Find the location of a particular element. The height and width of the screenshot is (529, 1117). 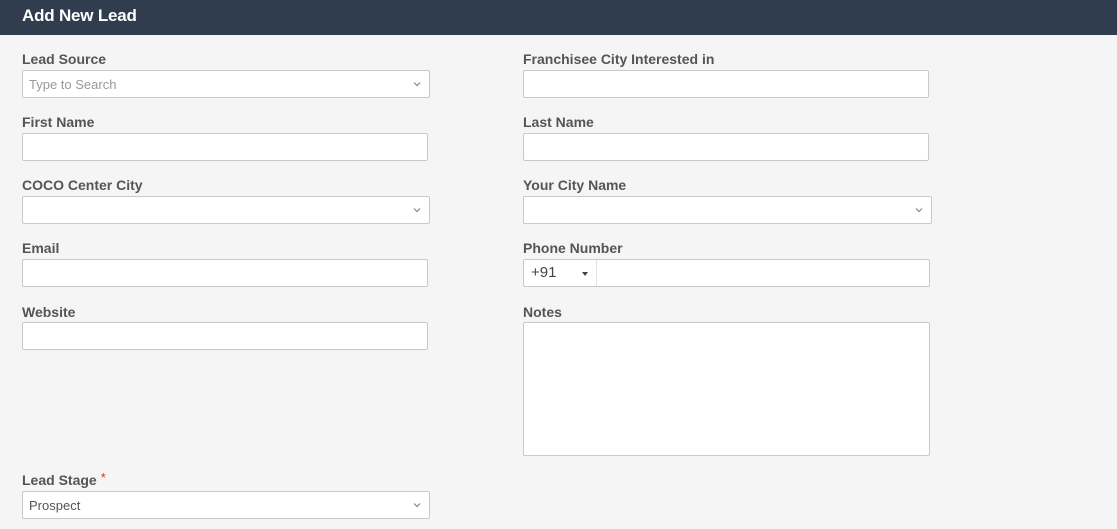

caret-down-icon is located at coordinates (585, 274).